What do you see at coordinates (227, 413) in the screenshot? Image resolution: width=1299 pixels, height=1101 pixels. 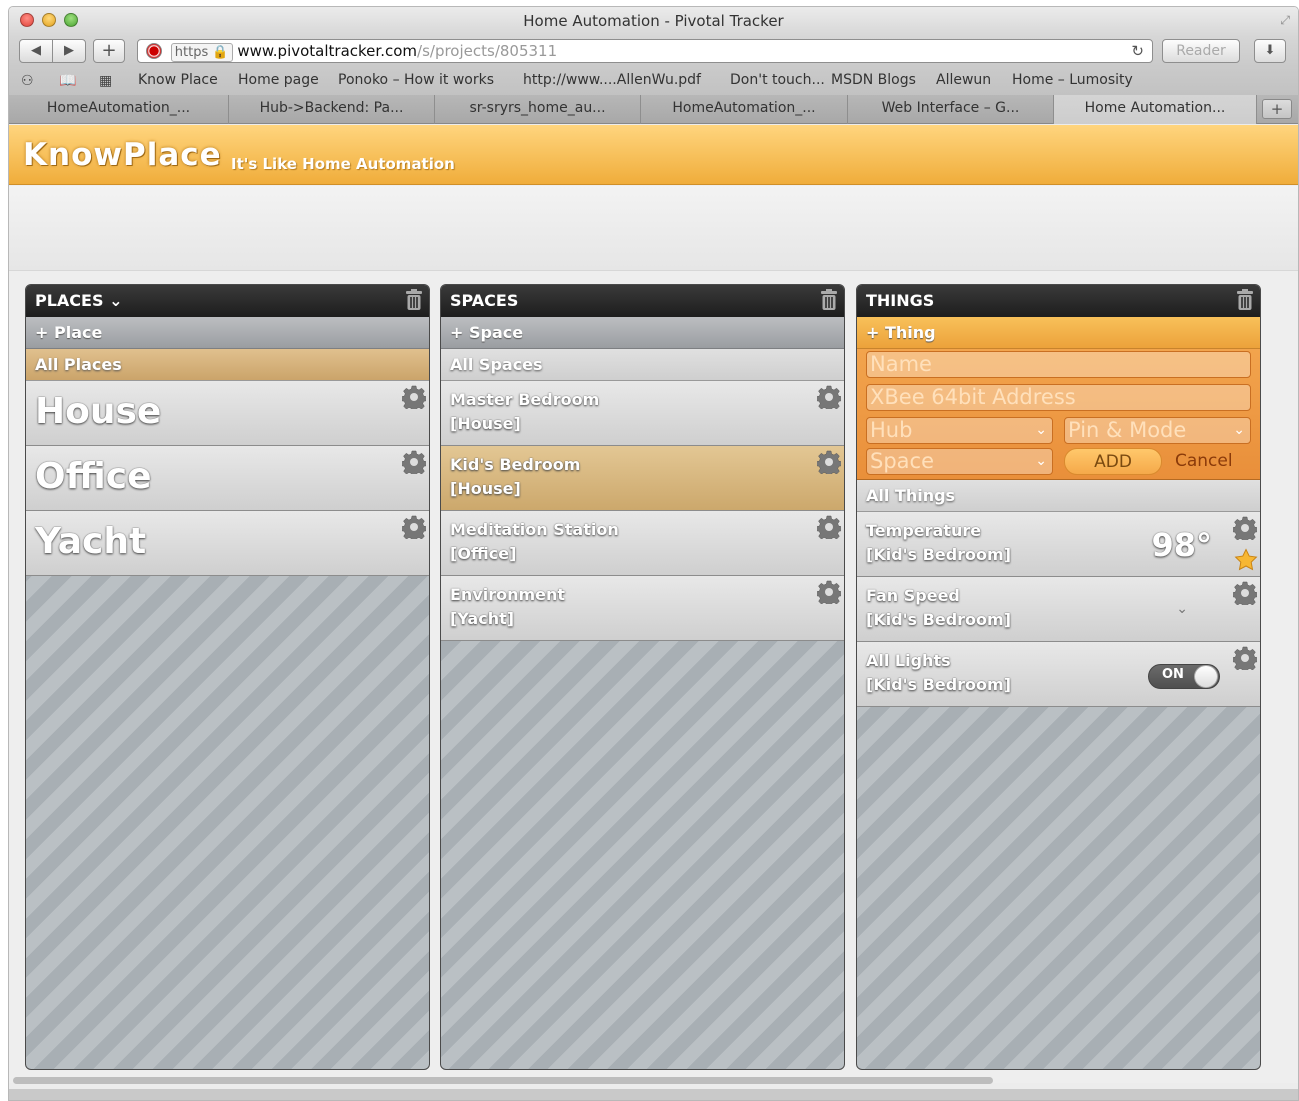 I see `place-item: House` at bounding box center [227, 413].